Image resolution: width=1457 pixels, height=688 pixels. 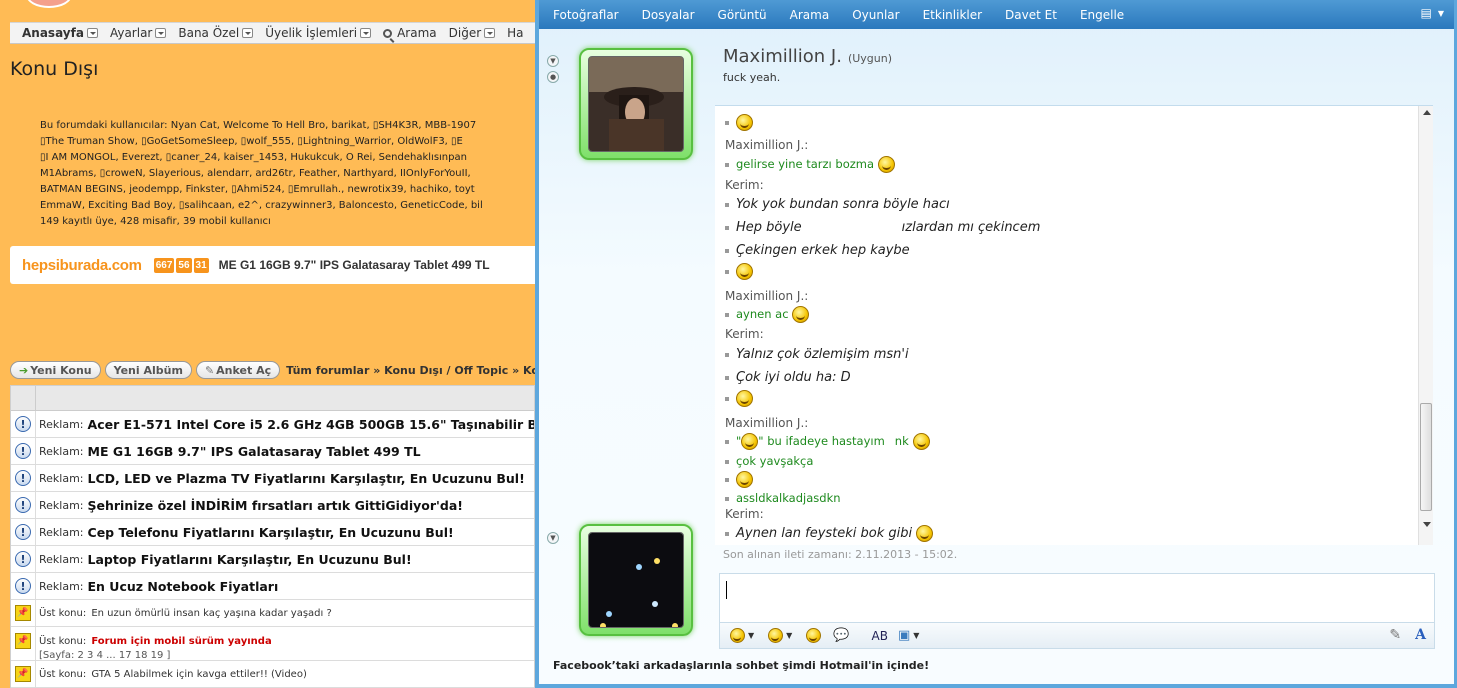 I want to click on voice-clip-button: 💬, so click(x=841, y=635).